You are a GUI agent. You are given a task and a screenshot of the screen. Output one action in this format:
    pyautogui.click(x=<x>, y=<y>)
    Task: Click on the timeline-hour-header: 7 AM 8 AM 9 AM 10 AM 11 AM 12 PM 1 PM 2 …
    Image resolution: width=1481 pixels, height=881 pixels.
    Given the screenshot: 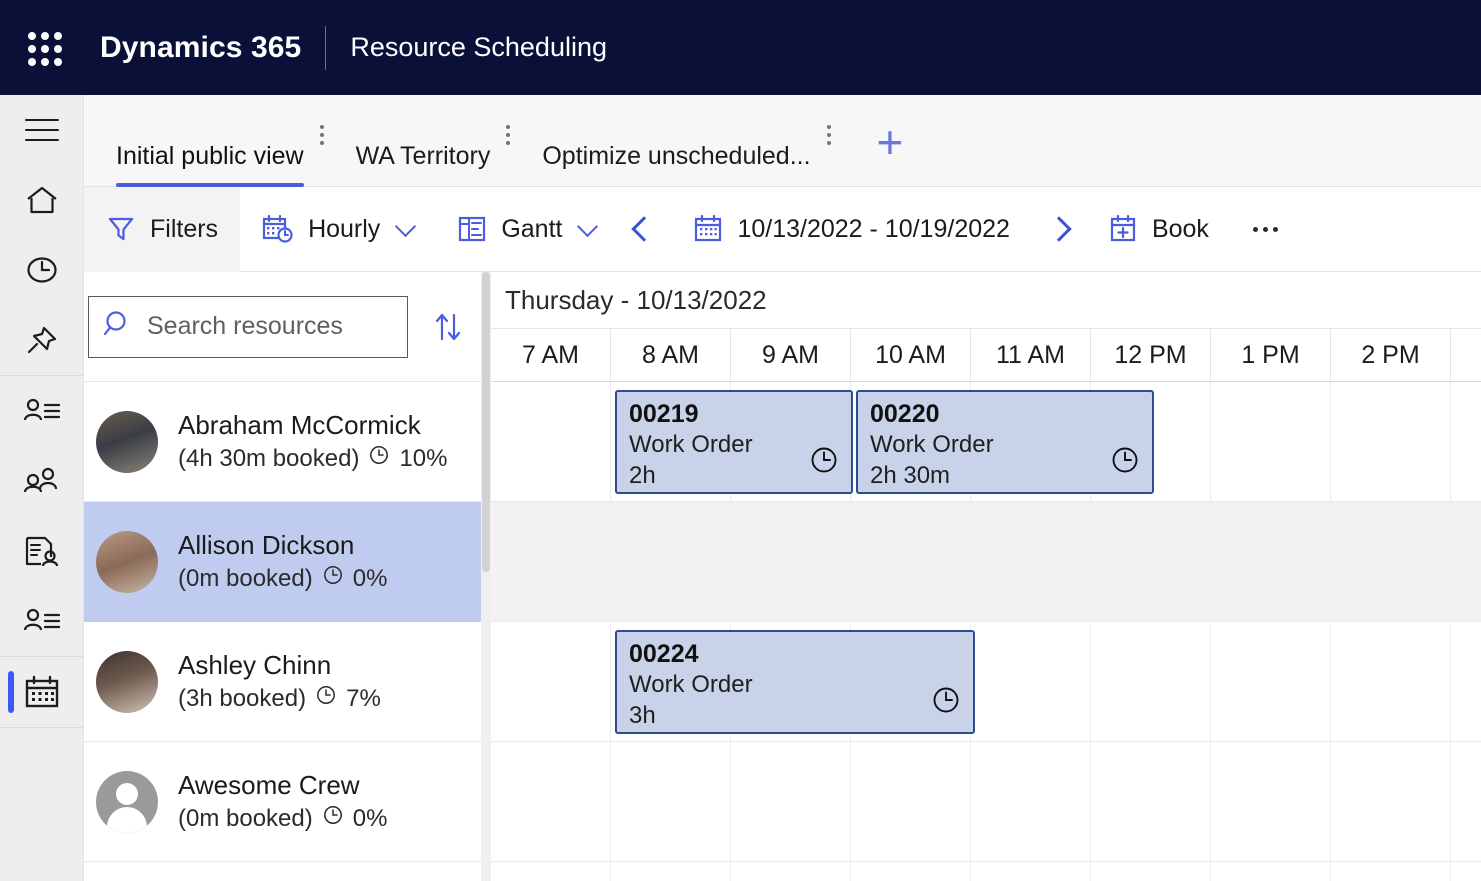 What is the action you would take?
    pyautogui.click(x=986, y=355)
    